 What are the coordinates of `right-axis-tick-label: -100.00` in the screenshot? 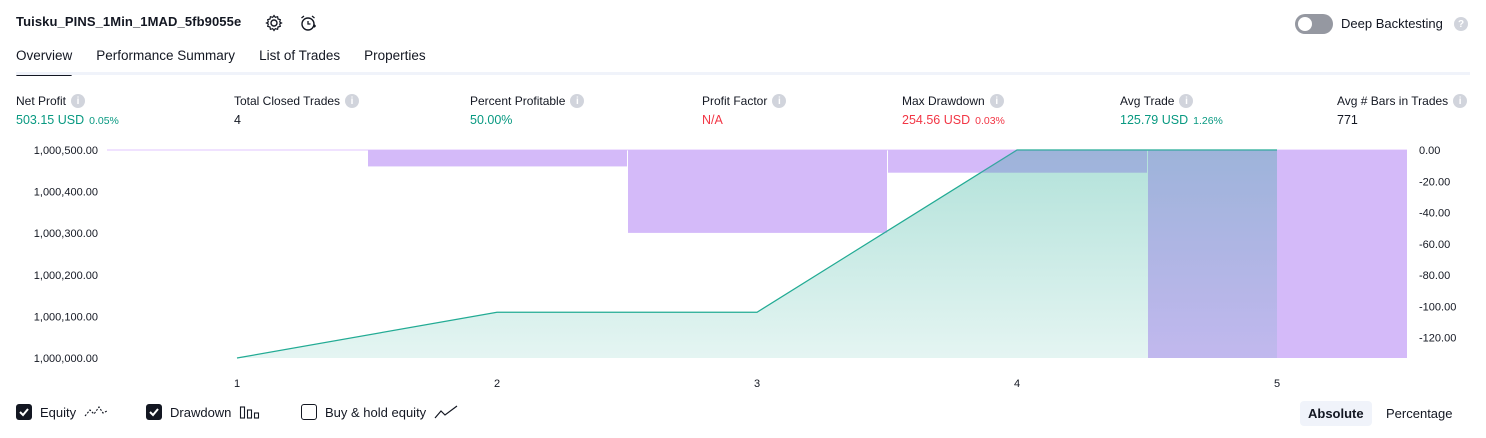 It's located at (1437, 307).